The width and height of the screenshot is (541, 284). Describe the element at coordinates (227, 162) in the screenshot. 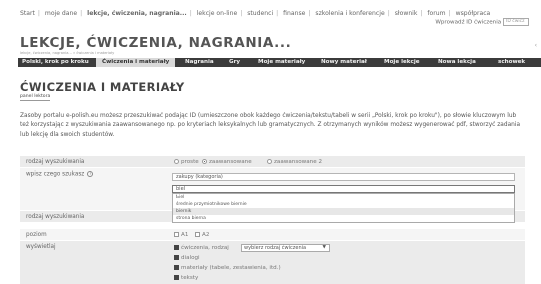

I see `search-type-advanced: zaawansowane` at that location.